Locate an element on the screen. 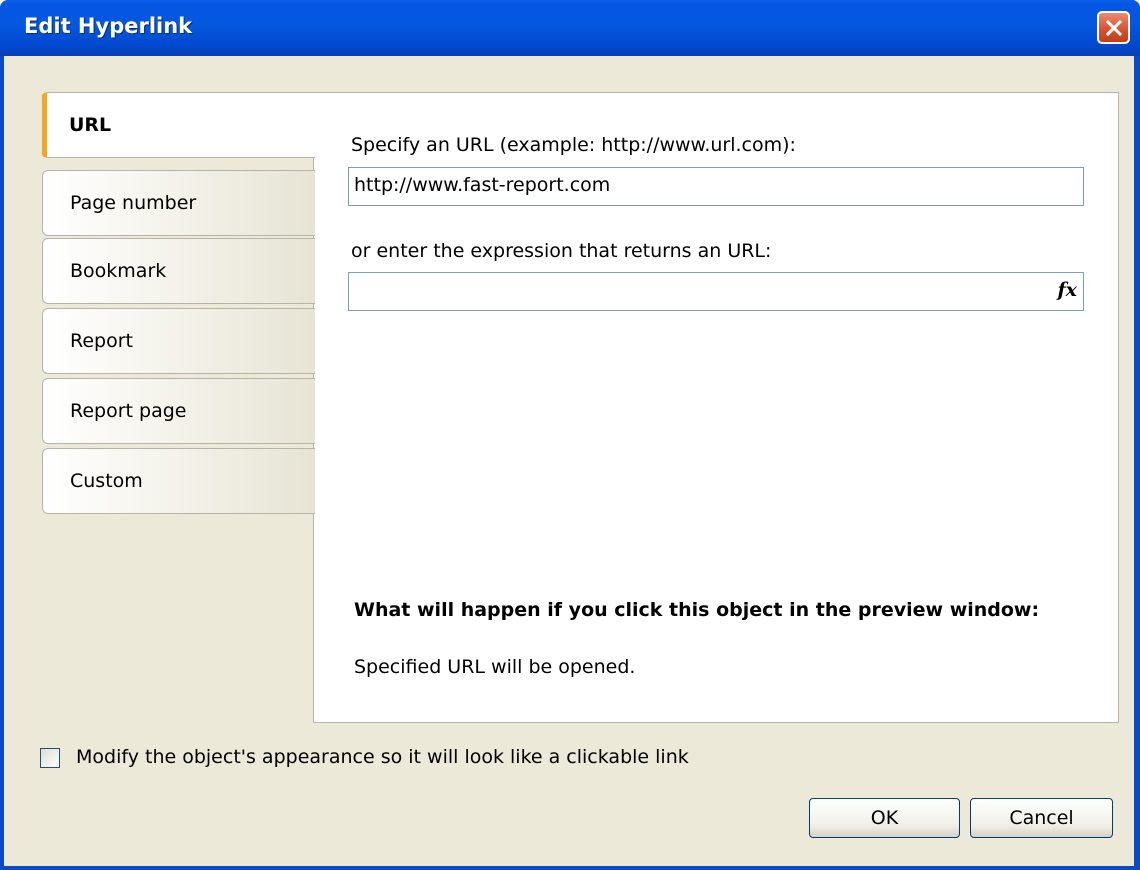 This screenshot has width=1140, height=870. tab-url-label: URL is located at coordinates (90, 125).